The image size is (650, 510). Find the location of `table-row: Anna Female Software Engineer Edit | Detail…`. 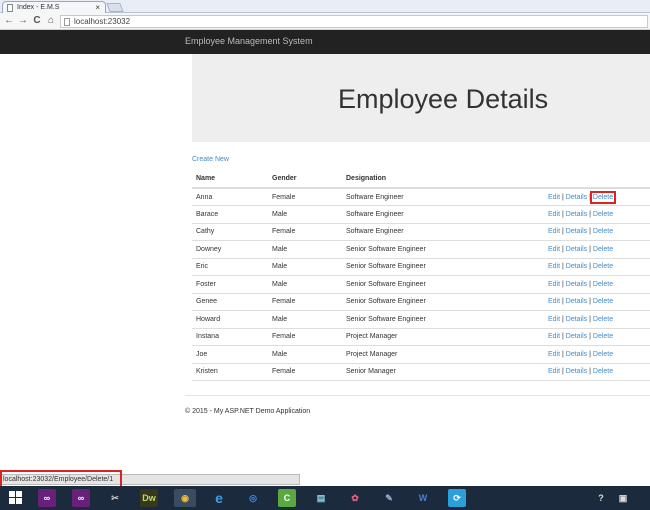

table-row: Anna Female Software Engineer Edit | Detail… is located at coordinates (421, 197).